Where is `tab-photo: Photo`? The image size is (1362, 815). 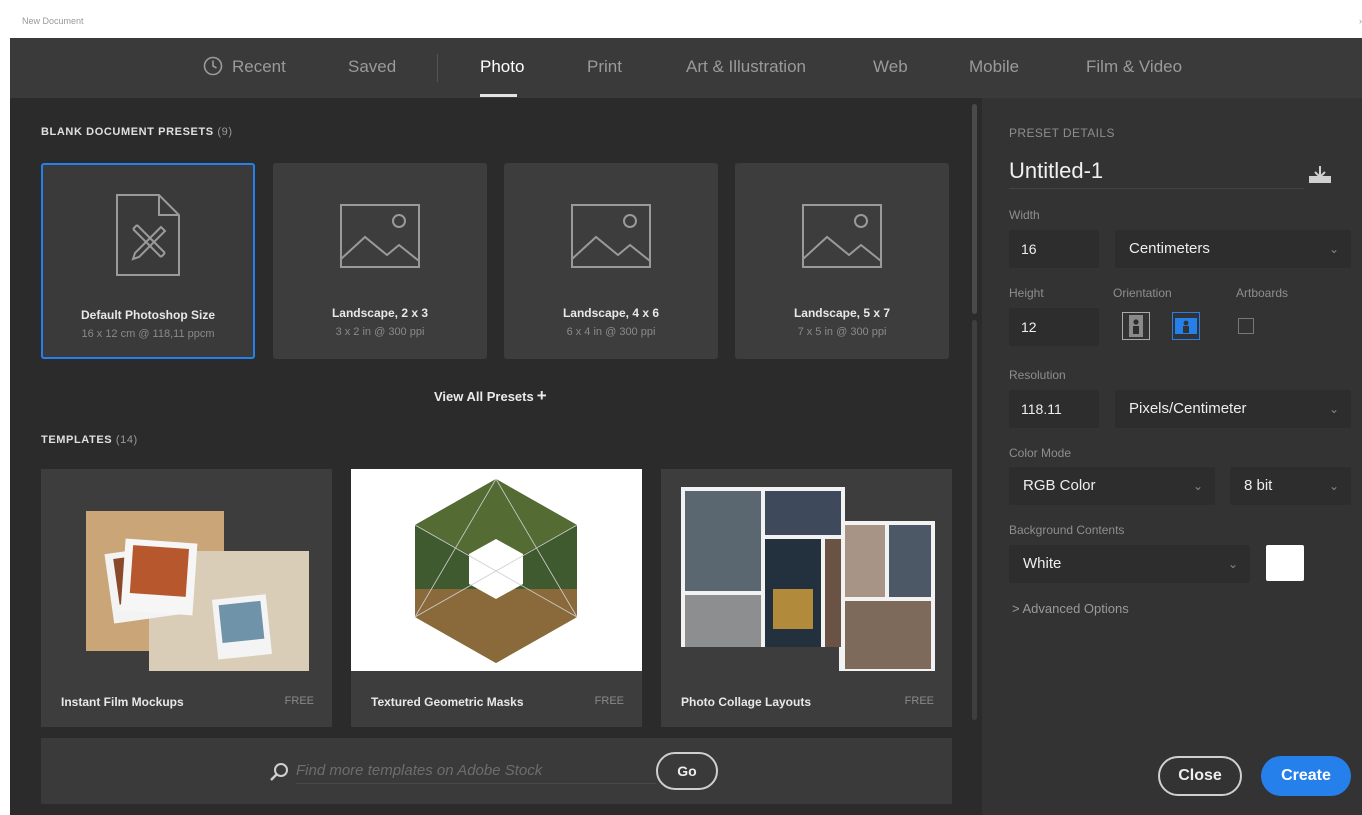 tab-photo: Photo is located at coordinates (502, 67).